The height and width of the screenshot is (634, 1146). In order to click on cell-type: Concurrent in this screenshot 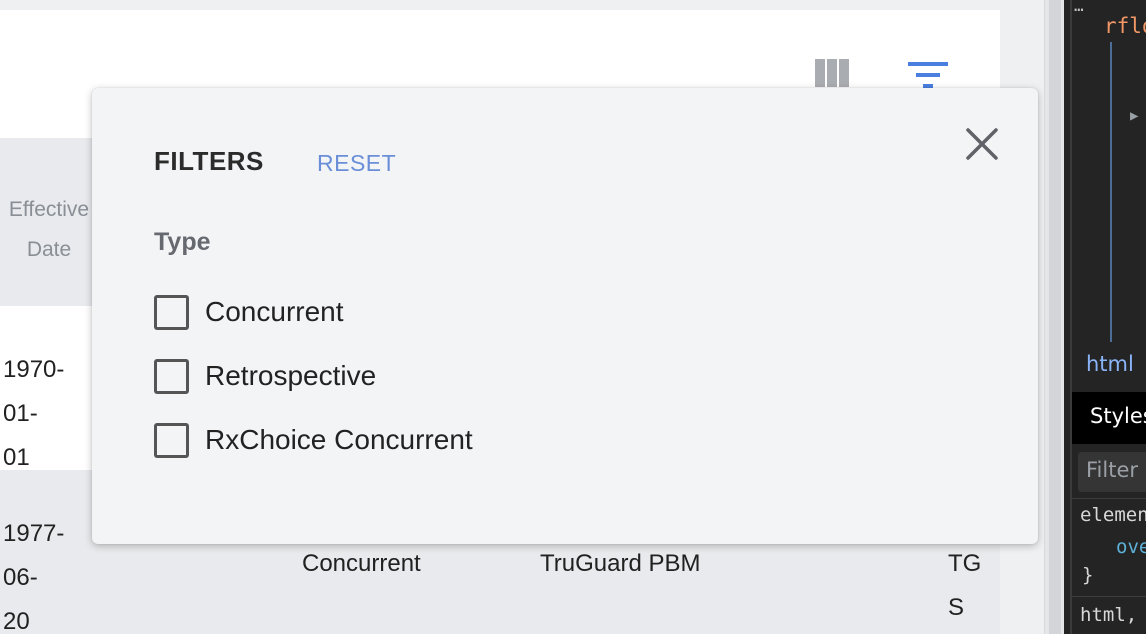, I will do `click(361, 563)`.